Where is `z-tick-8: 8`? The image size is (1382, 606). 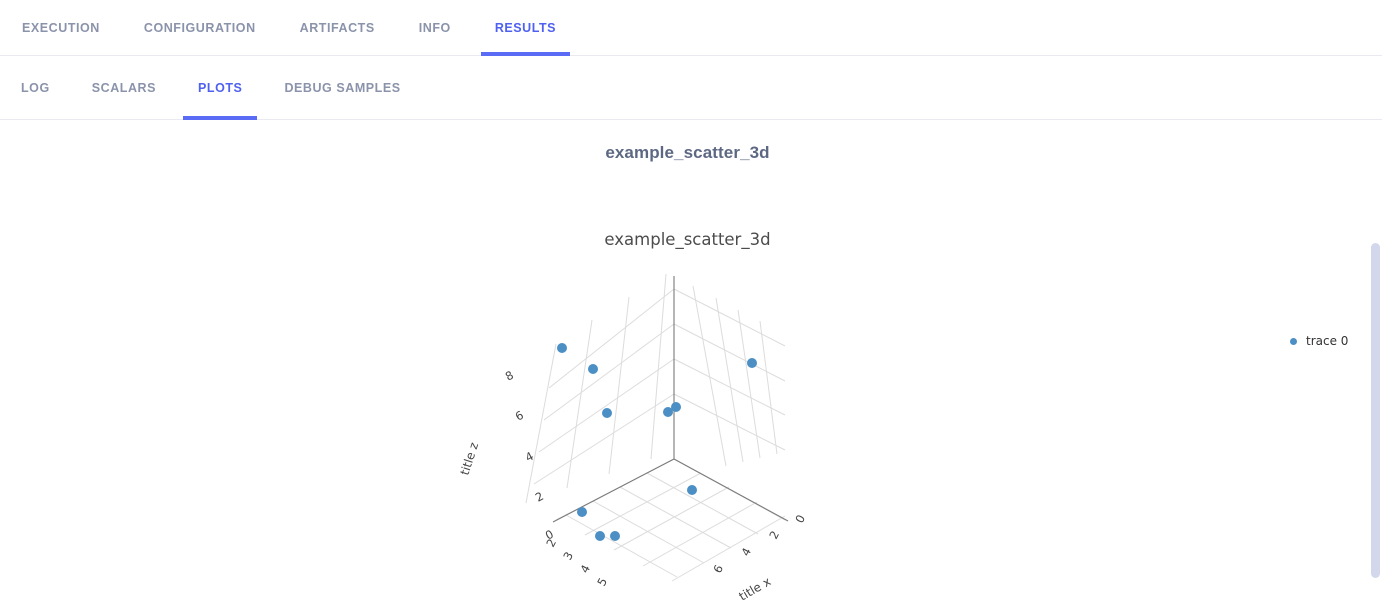 z-tick-8: 8 is located at coordinates (509, 376).